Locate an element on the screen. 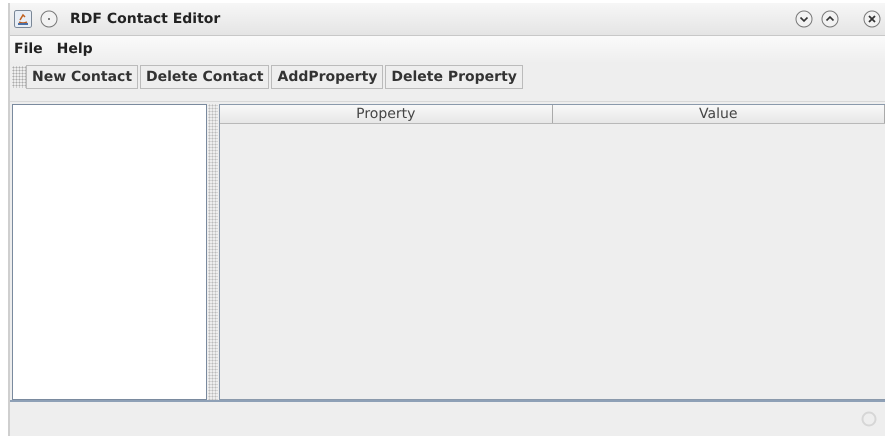 This screenshot has width=885, height=436. menu-item: Help is located at coordinates (74, 49).